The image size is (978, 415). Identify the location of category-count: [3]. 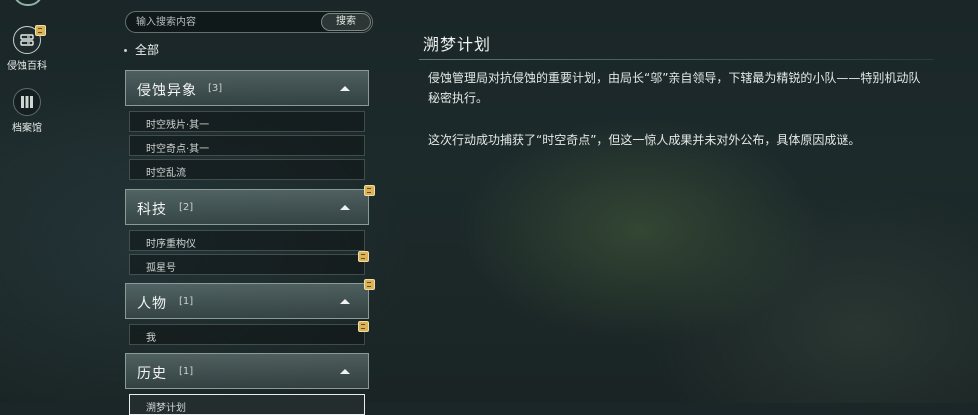
(215, 88).